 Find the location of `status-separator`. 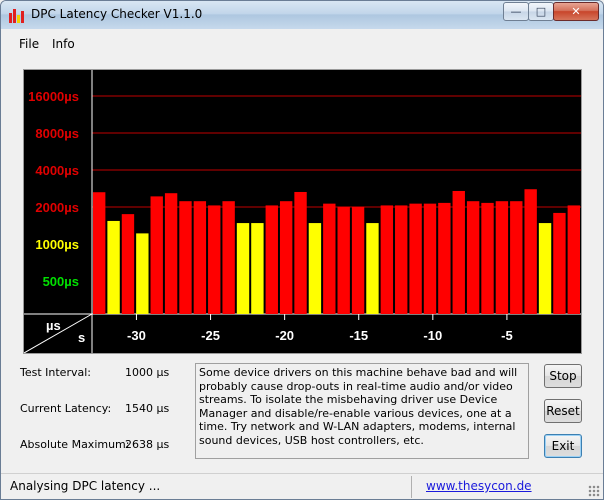

status-separator is located at coordinates (411, 487).